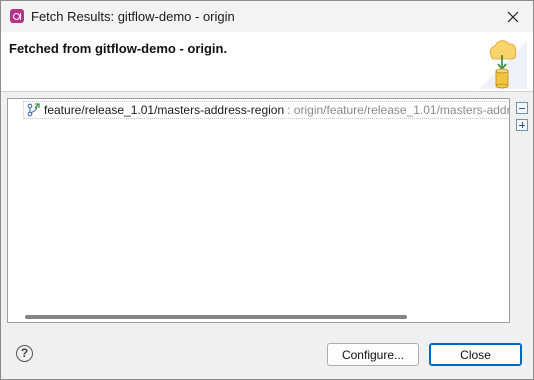 This screenshot has width=534, height=380. I want to click on expand-all-button, so click(522, 125).